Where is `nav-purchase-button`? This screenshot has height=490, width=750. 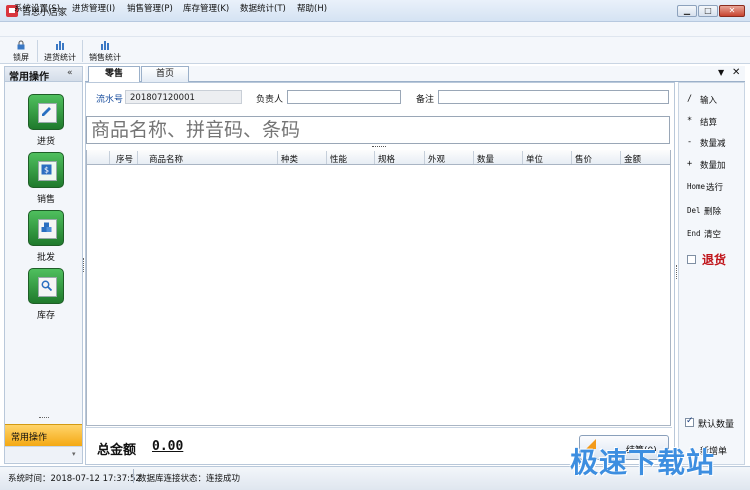
nav-purchase-button is located at coordinates (46, 112).